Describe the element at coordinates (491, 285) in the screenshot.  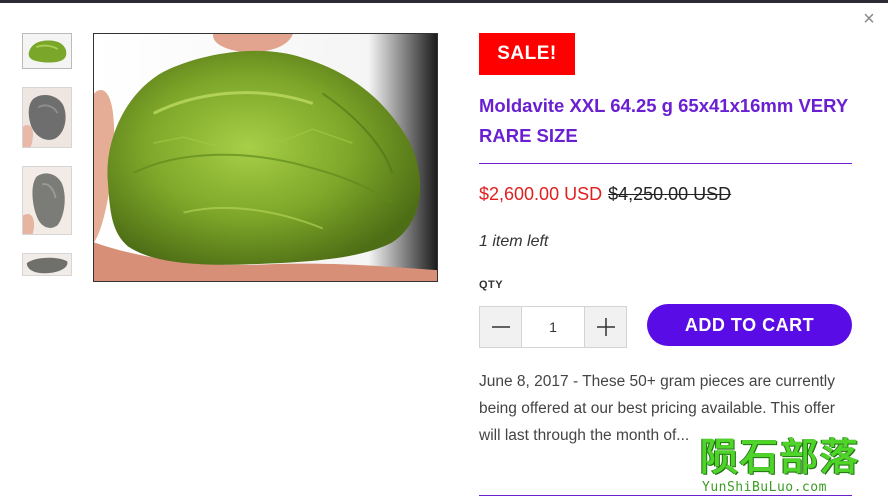
I see `qty-label: QTY` at that location.